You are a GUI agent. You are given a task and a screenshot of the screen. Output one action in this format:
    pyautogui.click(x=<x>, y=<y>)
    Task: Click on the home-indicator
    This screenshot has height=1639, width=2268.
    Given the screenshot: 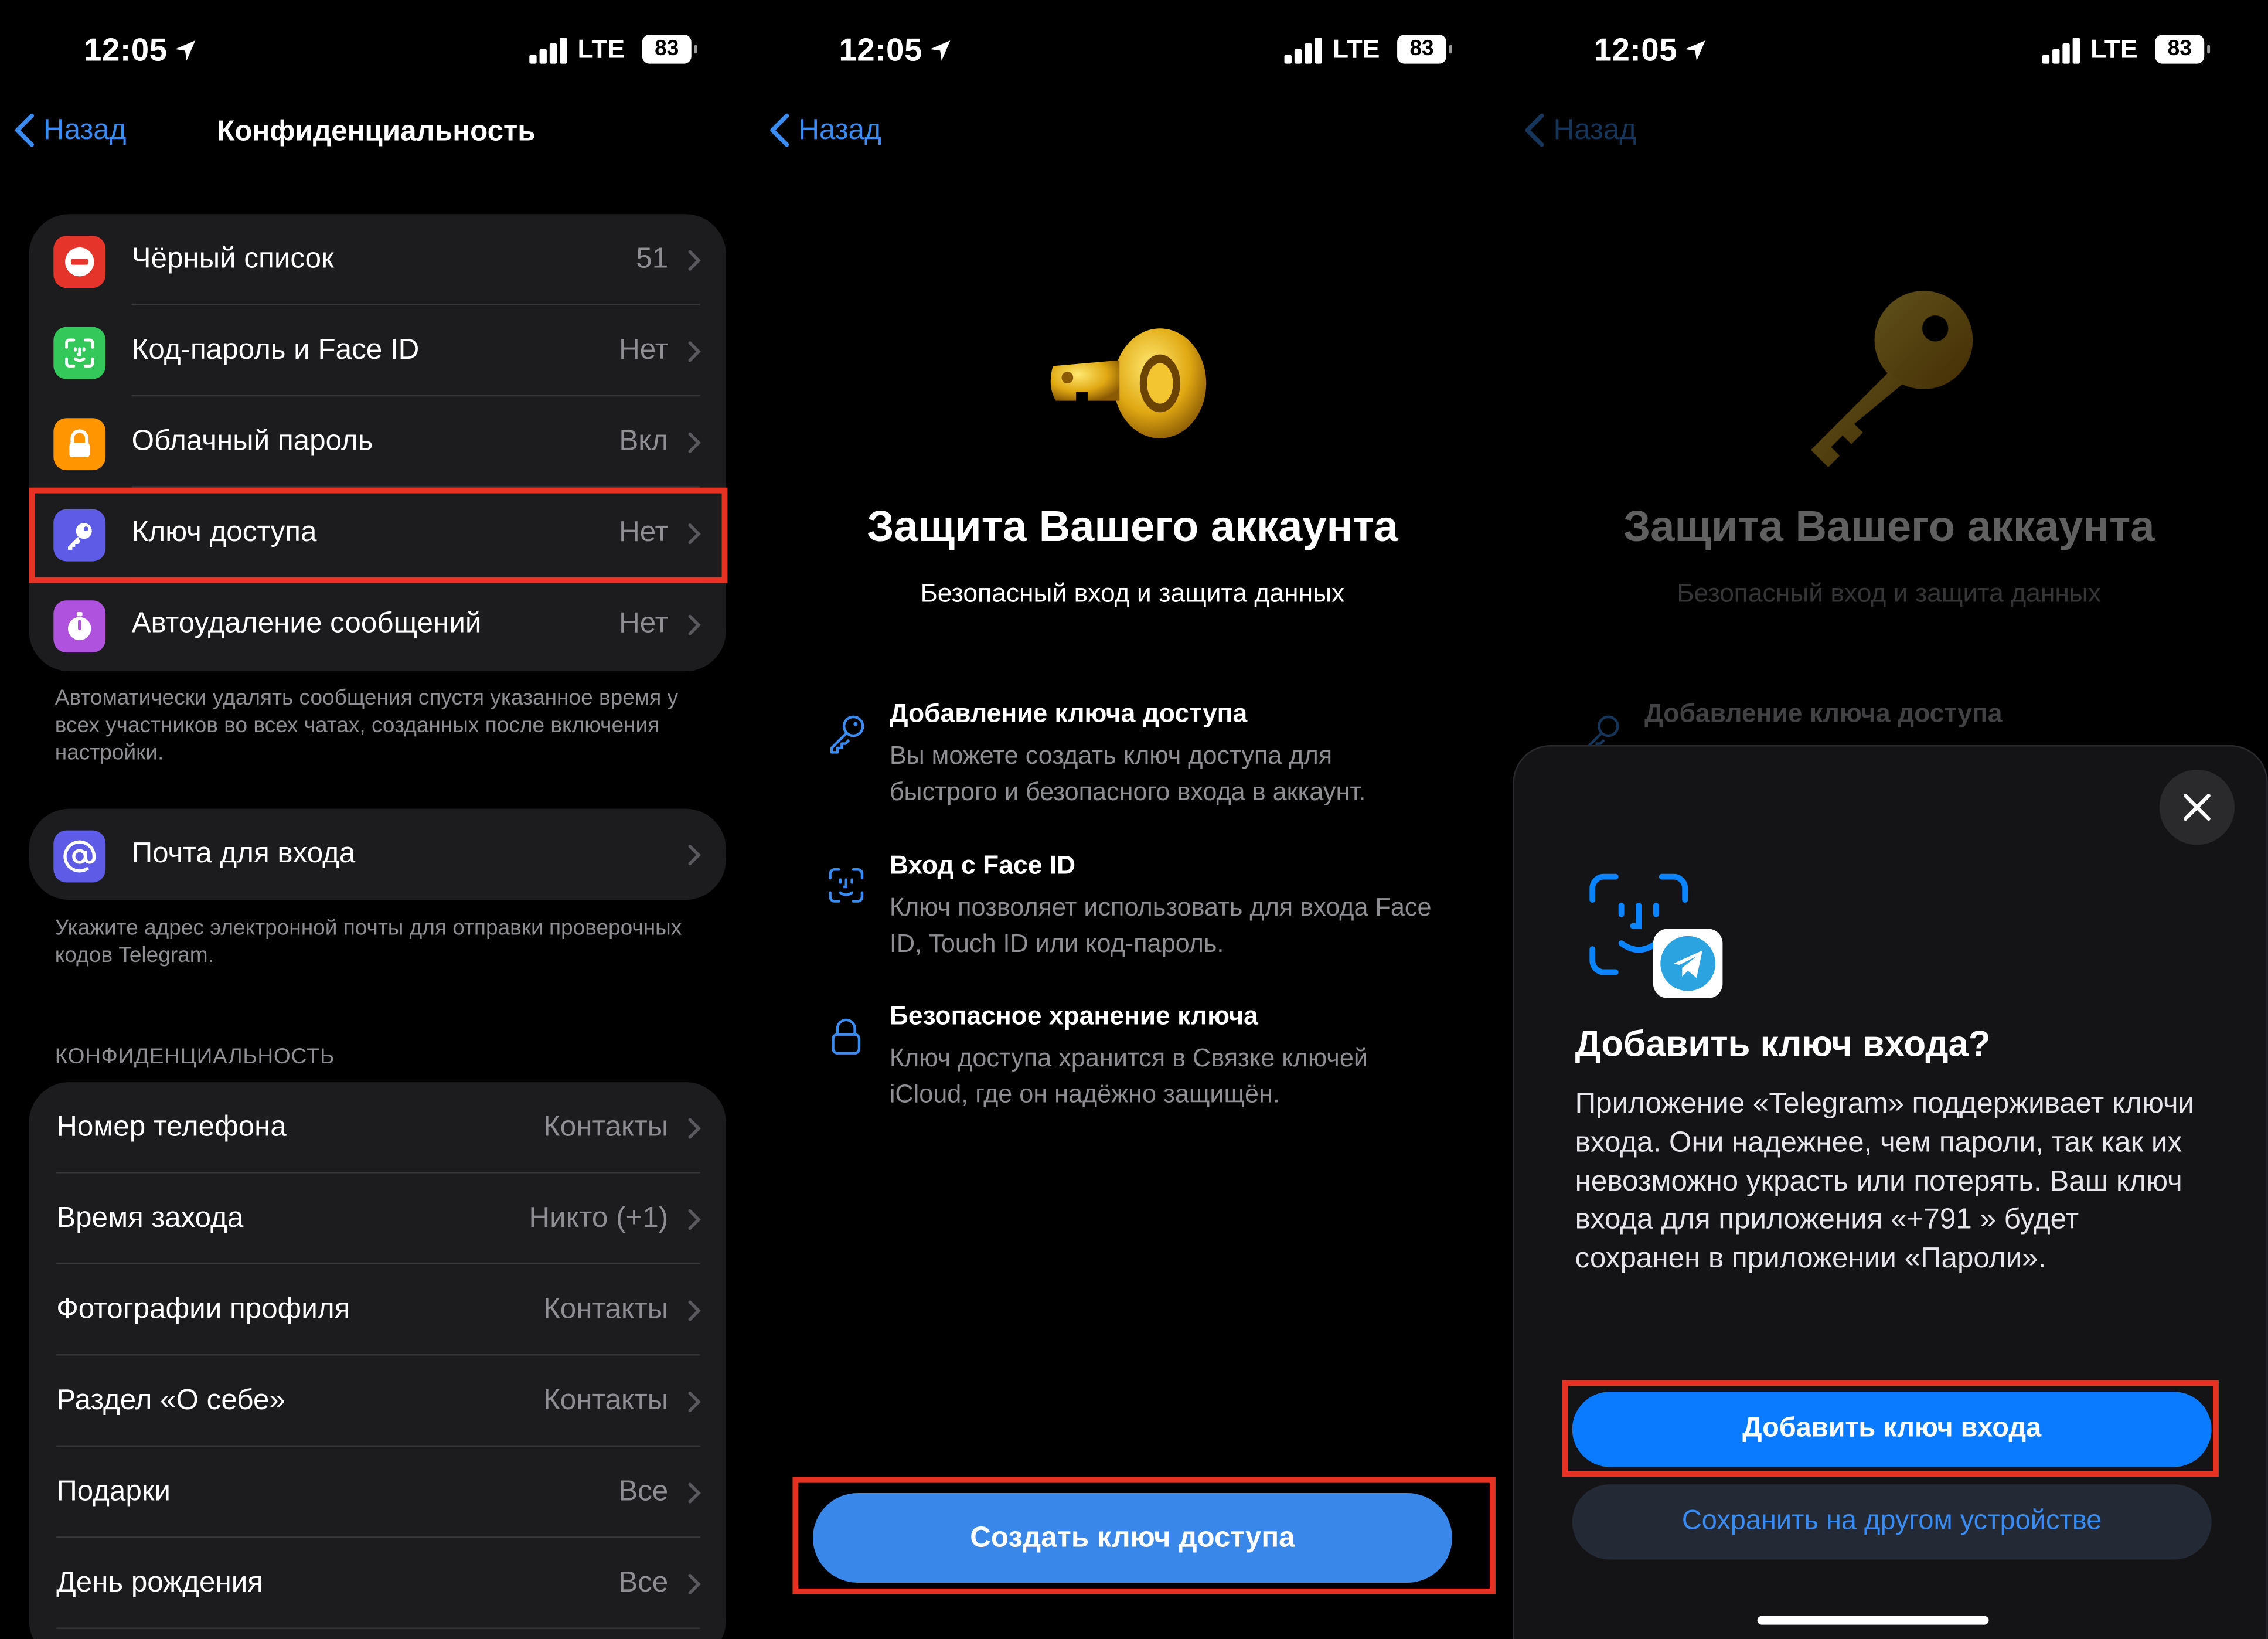 What is the action you would take?
    pyautogui.click(x=1873, y=1620)
    